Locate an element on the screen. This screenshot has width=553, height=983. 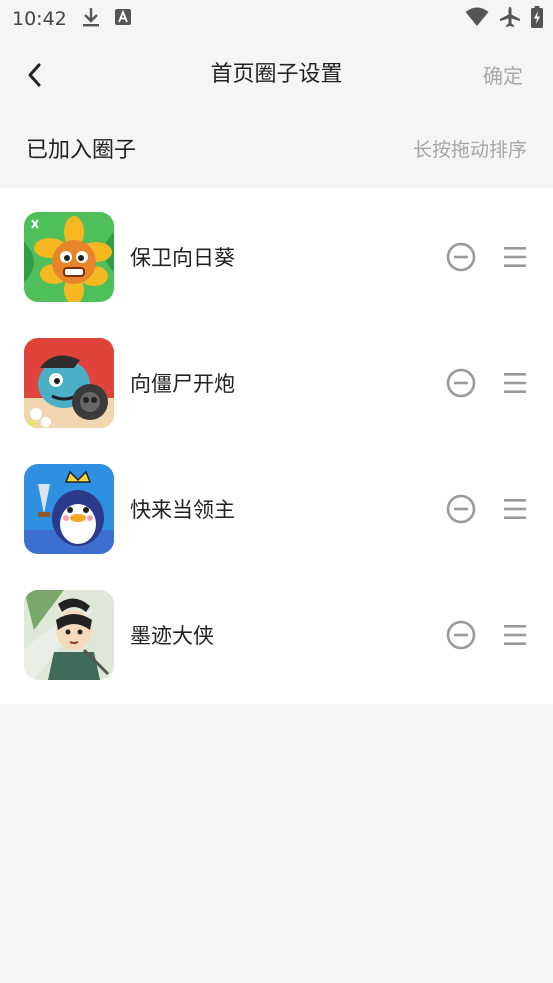
list-item: 保卫向日葵 is located at coordinates (276, 257).